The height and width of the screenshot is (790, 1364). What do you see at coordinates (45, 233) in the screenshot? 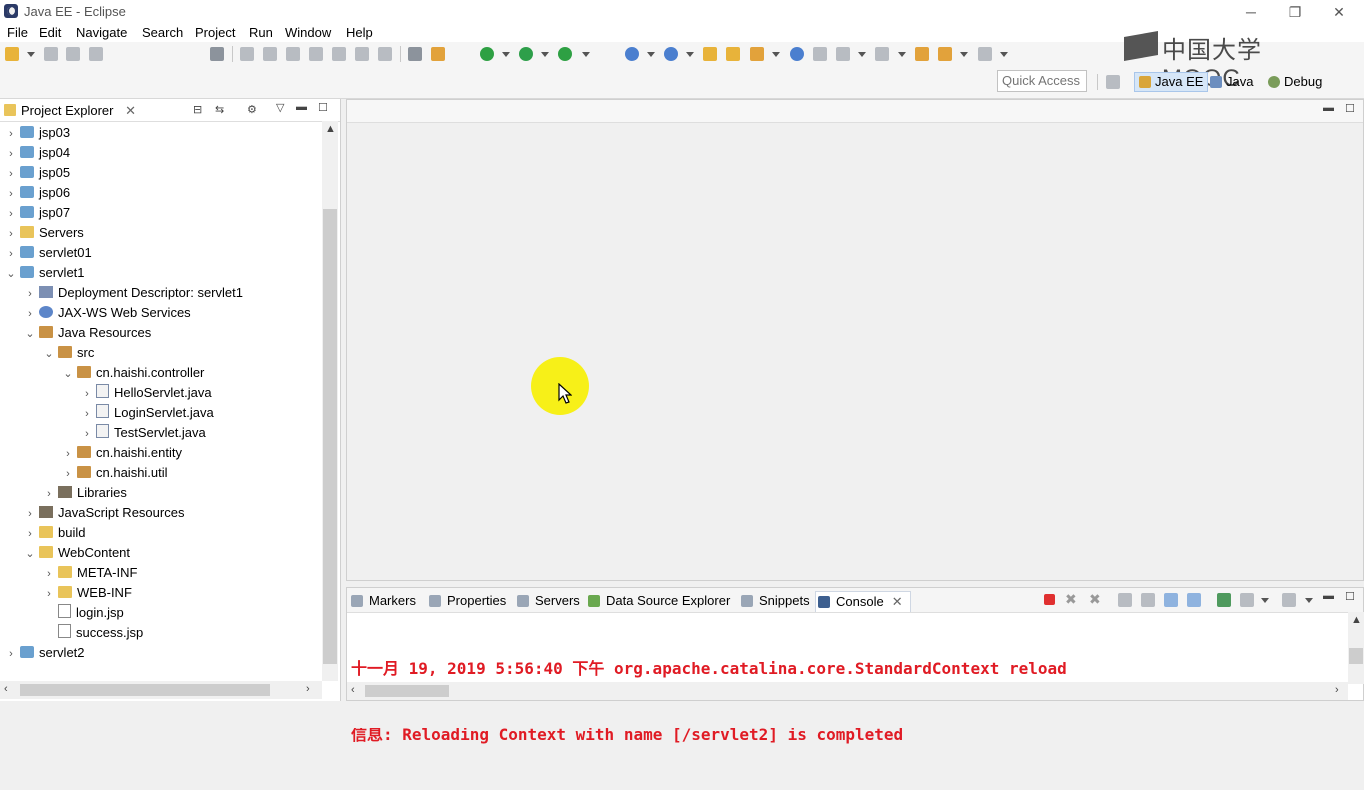
I see `tree-item: › Servers` at bounding box center [45, 233].